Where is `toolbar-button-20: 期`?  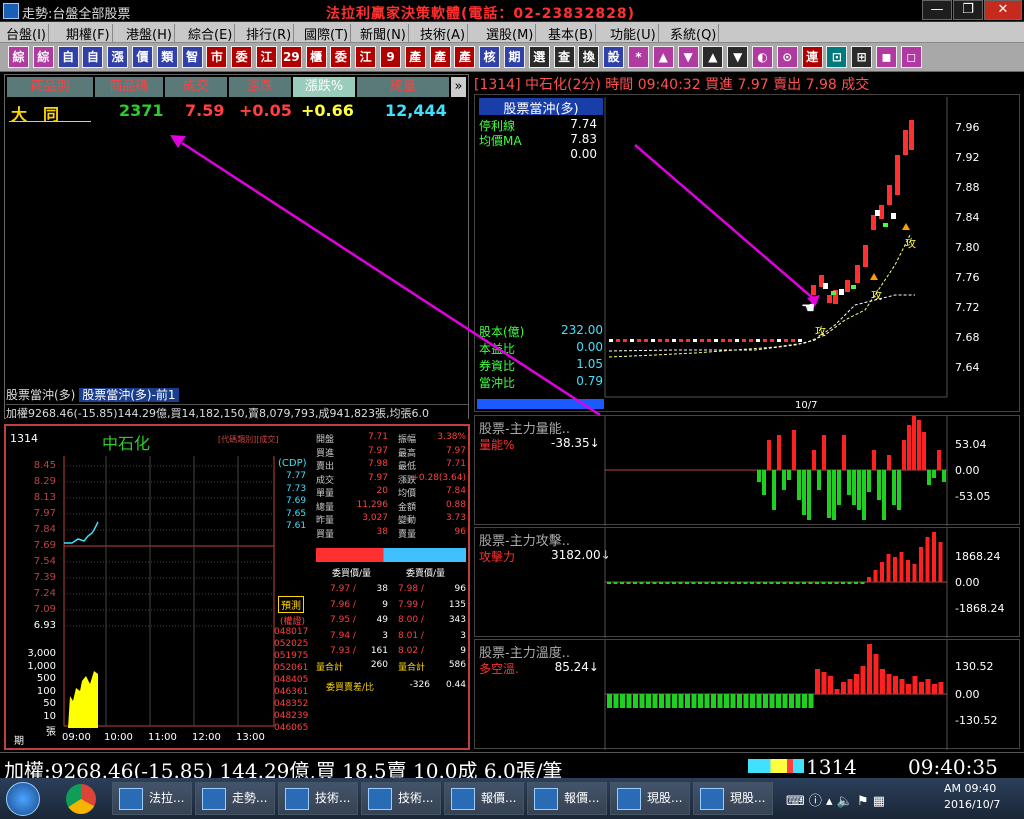 toolbar-button-20: 期 is located at coordinates (514, 57).